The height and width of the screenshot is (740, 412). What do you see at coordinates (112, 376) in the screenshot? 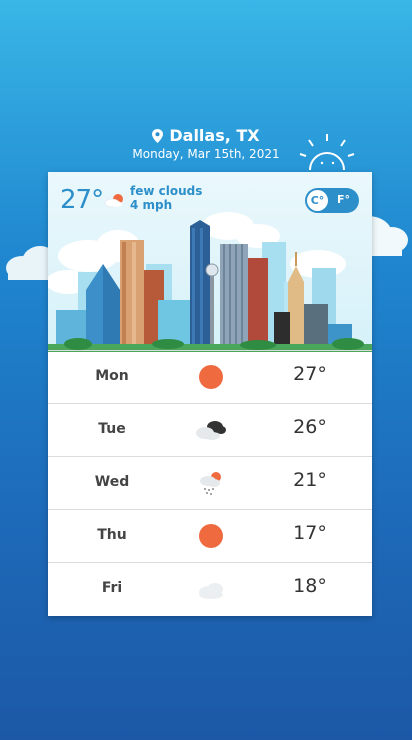
I see `forecast-day: Mon` at bounding box center [112, 376].